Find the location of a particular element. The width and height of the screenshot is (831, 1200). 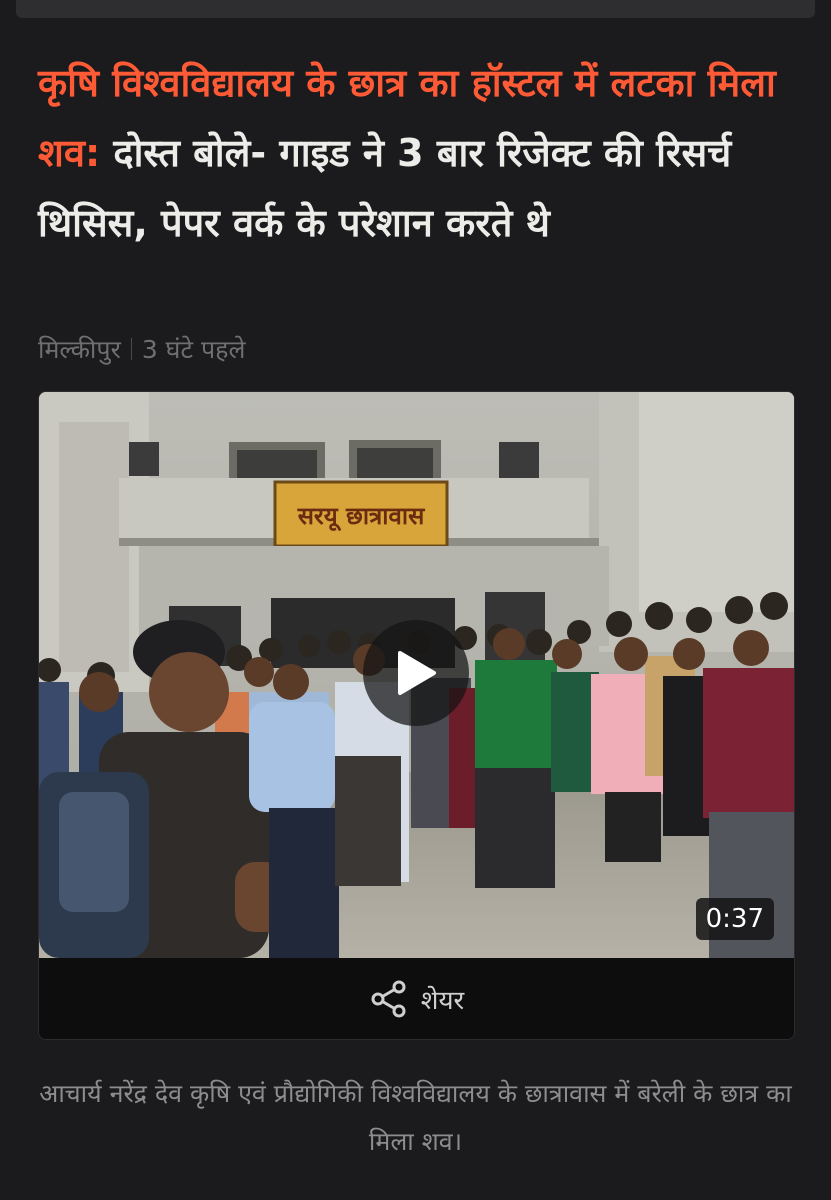

play-button is located at coordinates (416, 673).